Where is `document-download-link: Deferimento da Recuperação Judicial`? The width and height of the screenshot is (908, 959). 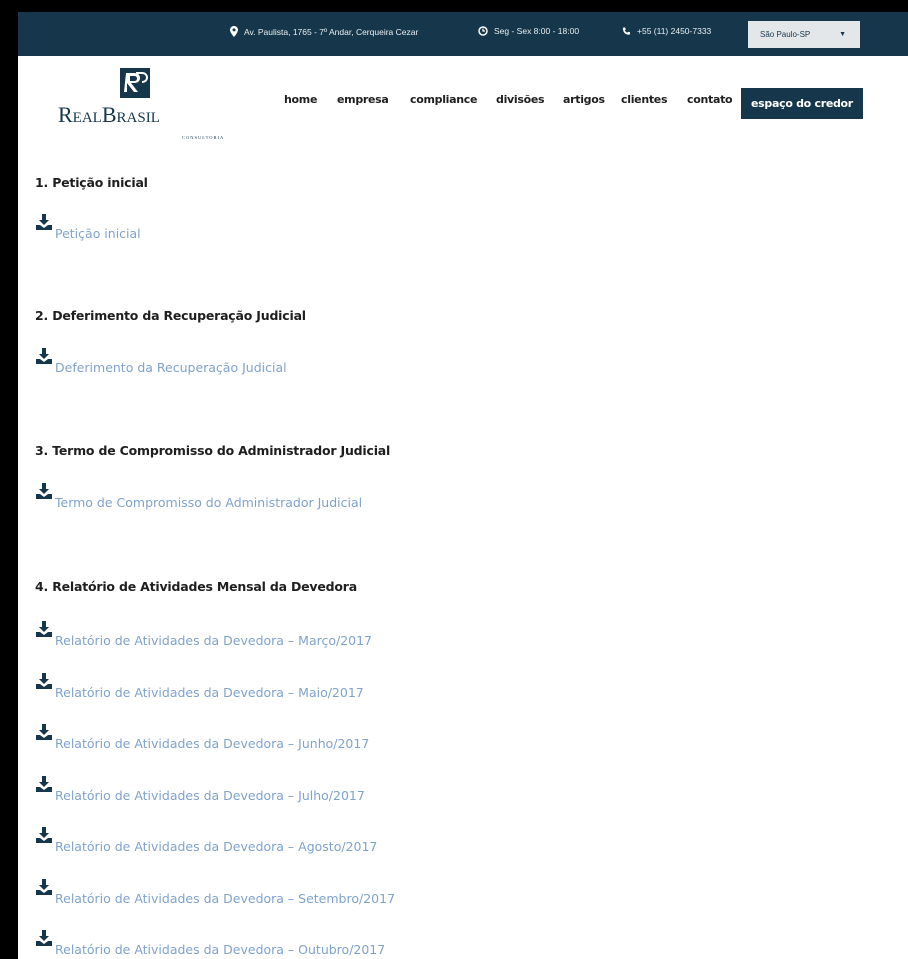 document-download-link: Deferimento da Recuperação Judicial is located at coordinates (161, 361).